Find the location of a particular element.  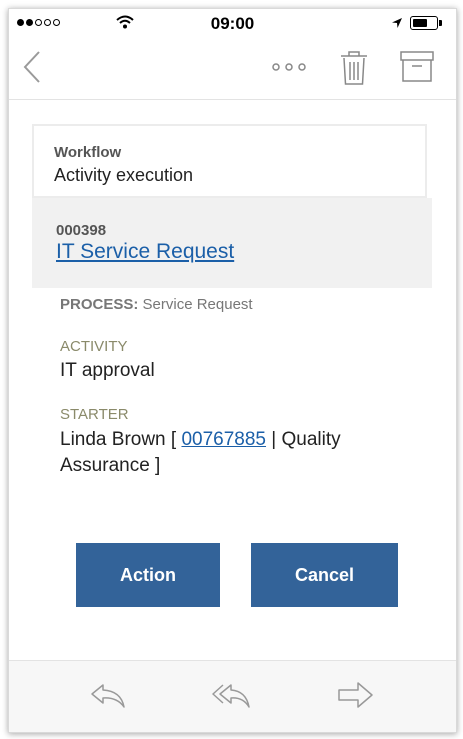

starter-label: STARTER is located at coordinates (94, 414).